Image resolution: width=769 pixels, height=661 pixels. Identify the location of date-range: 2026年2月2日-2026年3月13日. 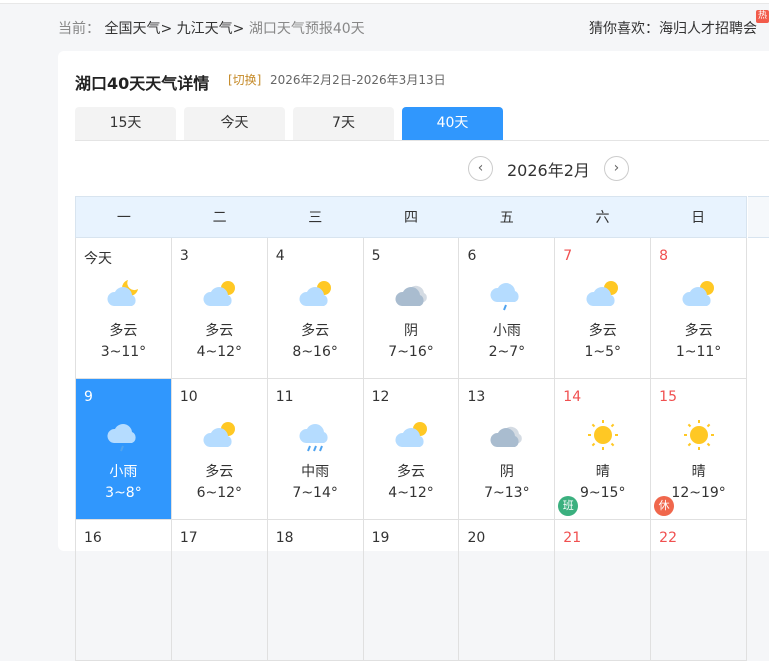
(358, 80).